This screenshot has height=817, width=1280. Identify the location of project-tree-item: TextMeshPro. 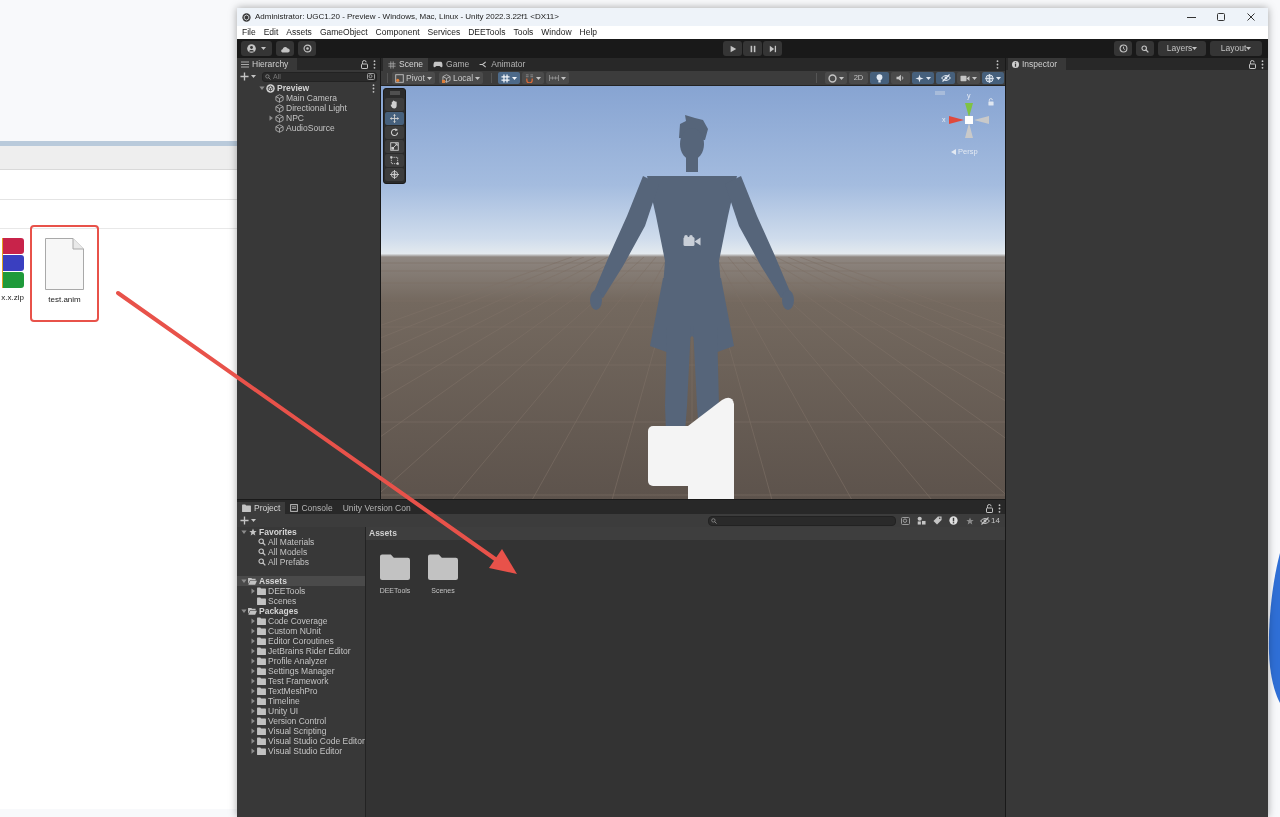
(301, 691).